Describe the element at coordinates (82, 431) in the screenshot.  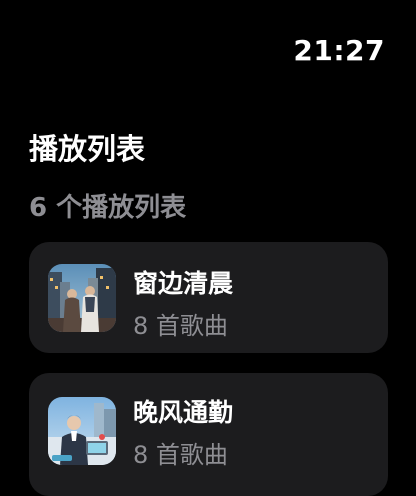
I see `office-worker-artwork` at that location.